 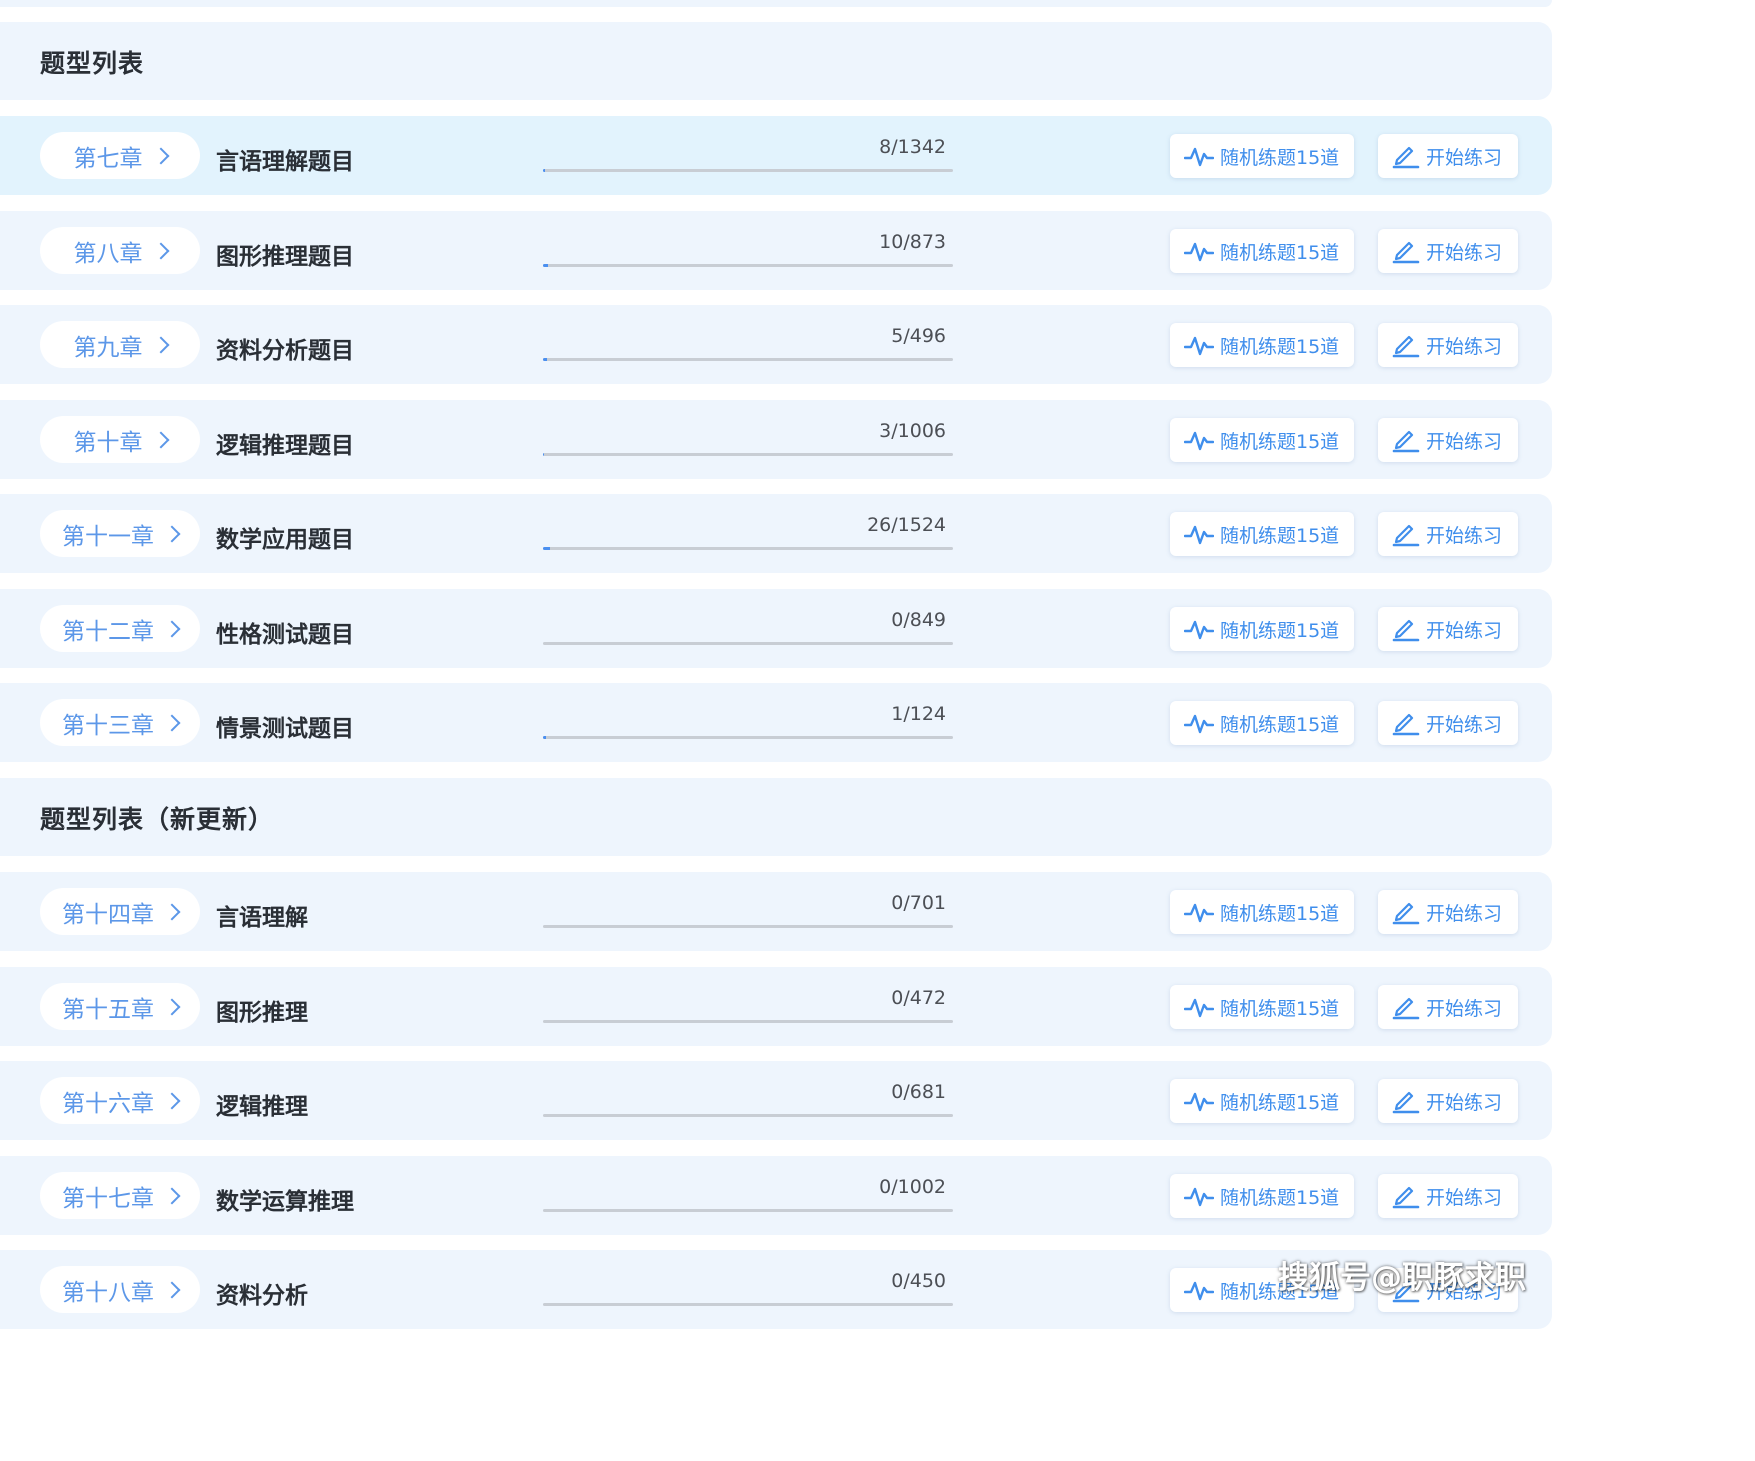 What do you see at coordinates (120, 722) in the screenshot?
I see `chapter-button: 第十三章` at bounding box center [120, 722].